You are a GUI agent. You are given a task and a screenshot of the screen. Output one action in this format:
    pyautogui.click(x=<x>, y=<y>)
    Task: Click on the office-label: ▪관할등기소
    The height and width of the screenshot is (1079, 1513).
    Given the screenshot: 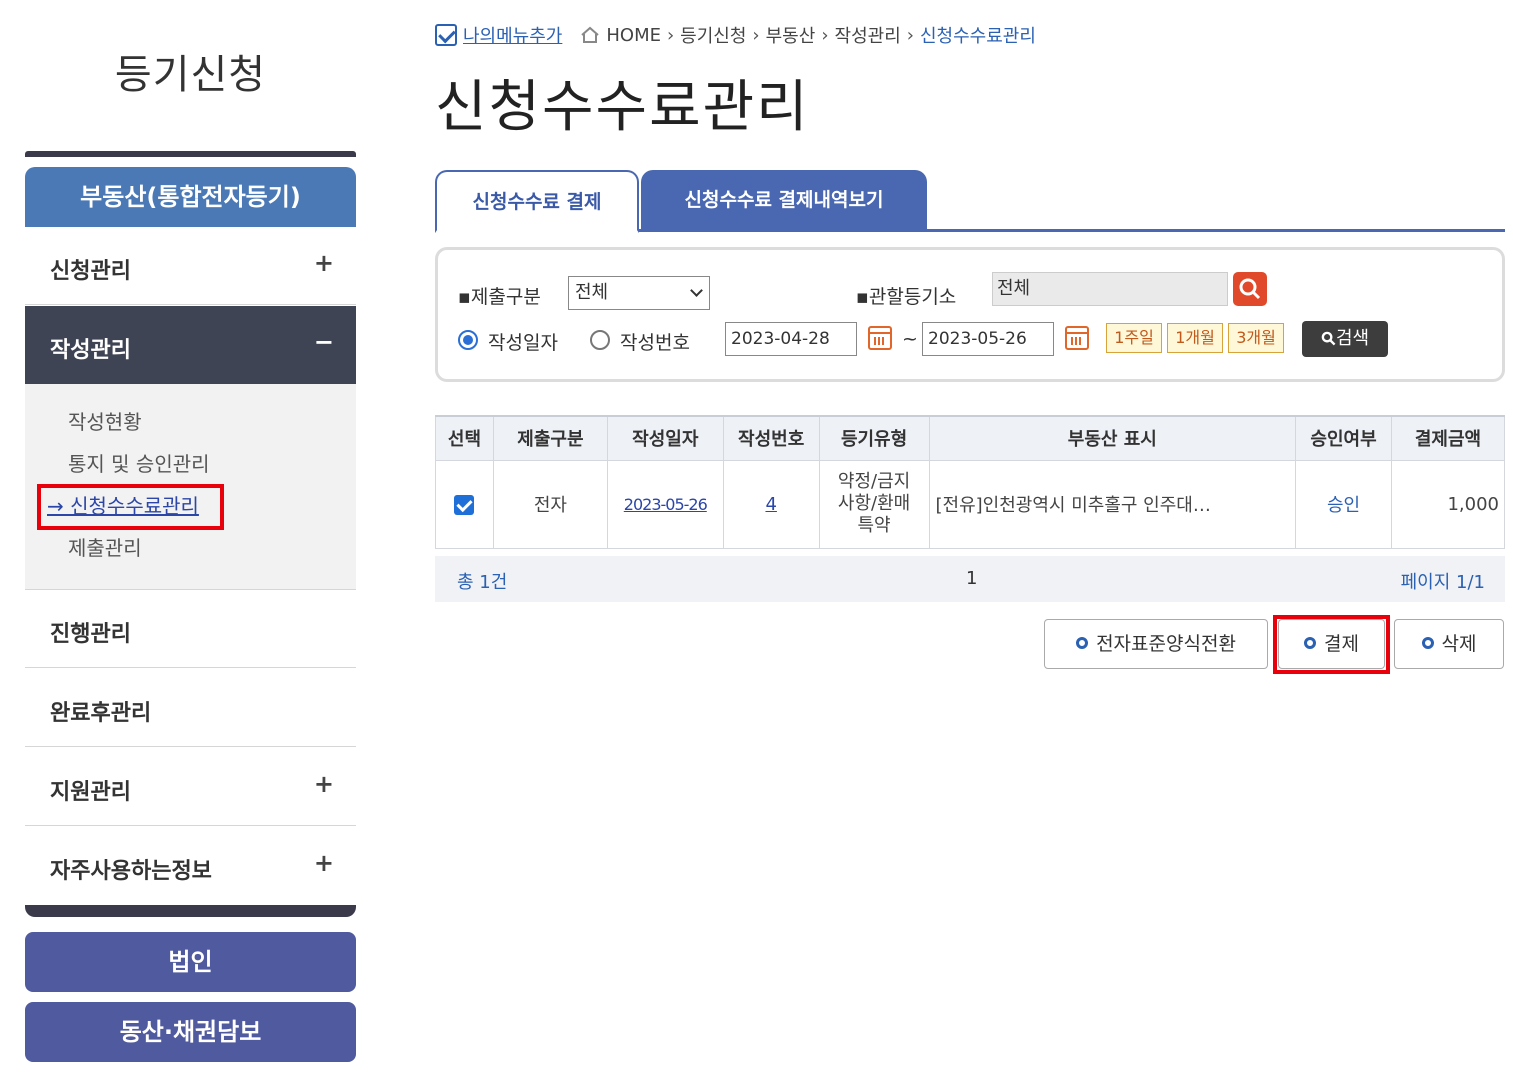 What is the action you would take?
    pyautogui.click(x=906, y=297)
    